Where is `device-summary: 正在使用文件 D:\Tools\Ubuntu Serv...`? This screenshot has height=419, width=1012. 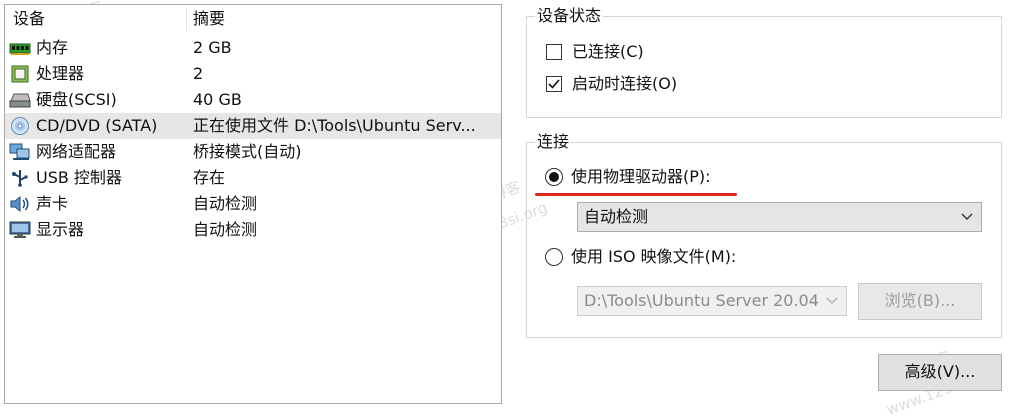
device-summary: 正在使用文件 D:\Tools\Ubuntu Serv... is located at coordinates (334, 125).